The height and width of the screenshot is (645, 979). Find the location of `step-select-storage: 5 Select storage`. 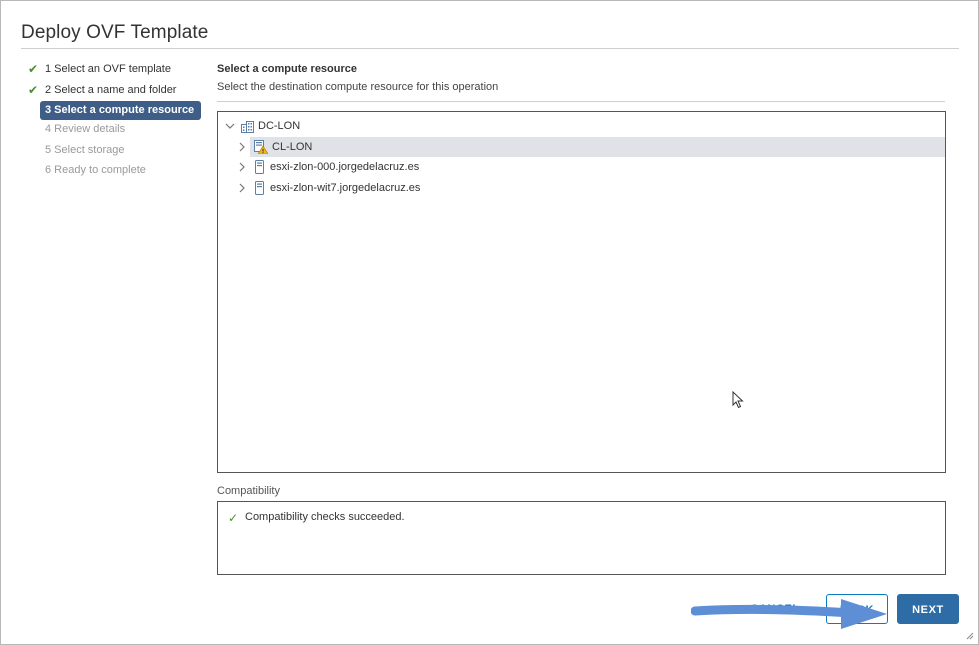

step-select-storage: 5 Select storage is located at coordinates (114, 150).